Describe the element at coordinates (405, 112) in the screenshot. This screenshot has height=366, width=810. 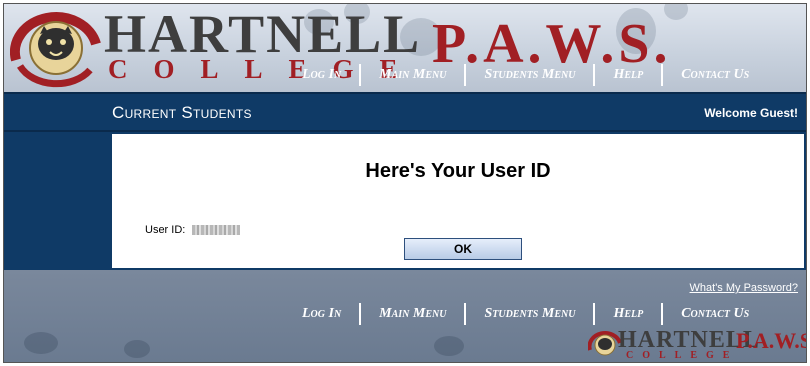
I see `section-title-bar: Current Students Welcome Guest!` at that location.